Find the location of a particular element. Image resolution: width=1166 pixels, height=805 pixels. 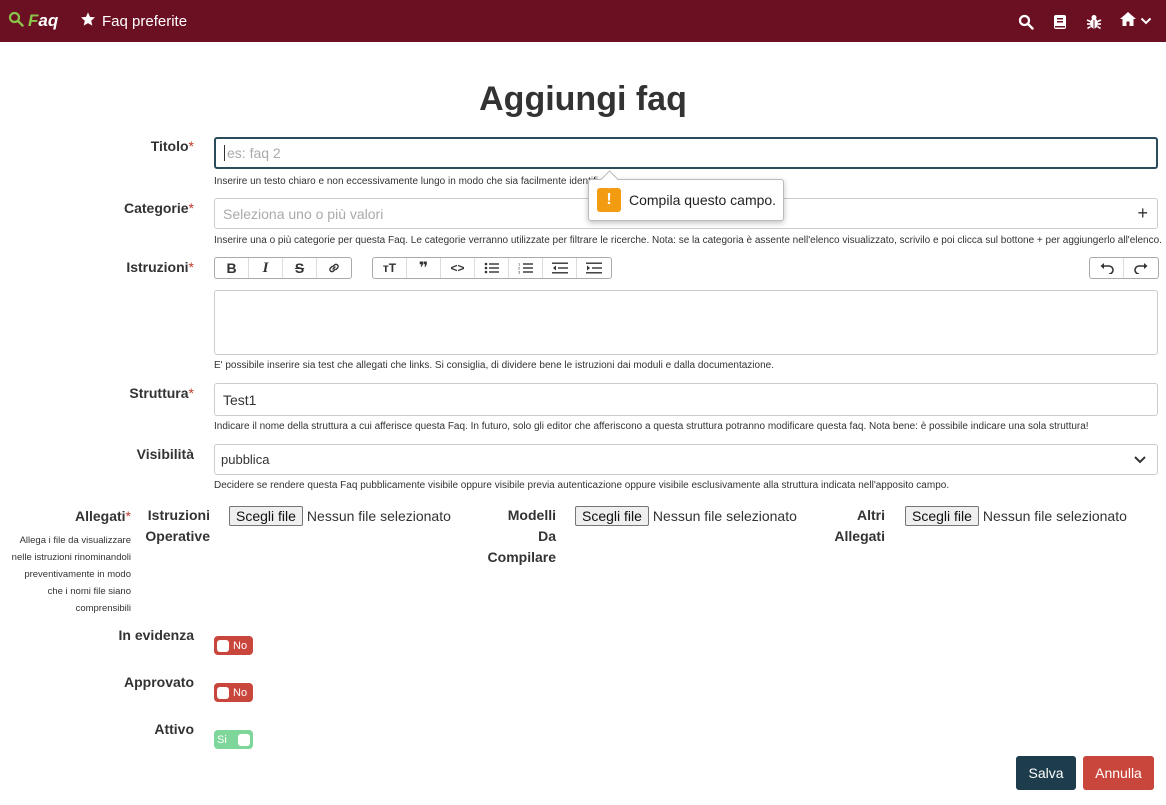

quote-button: ❞ is located at coordinates (424, 268).